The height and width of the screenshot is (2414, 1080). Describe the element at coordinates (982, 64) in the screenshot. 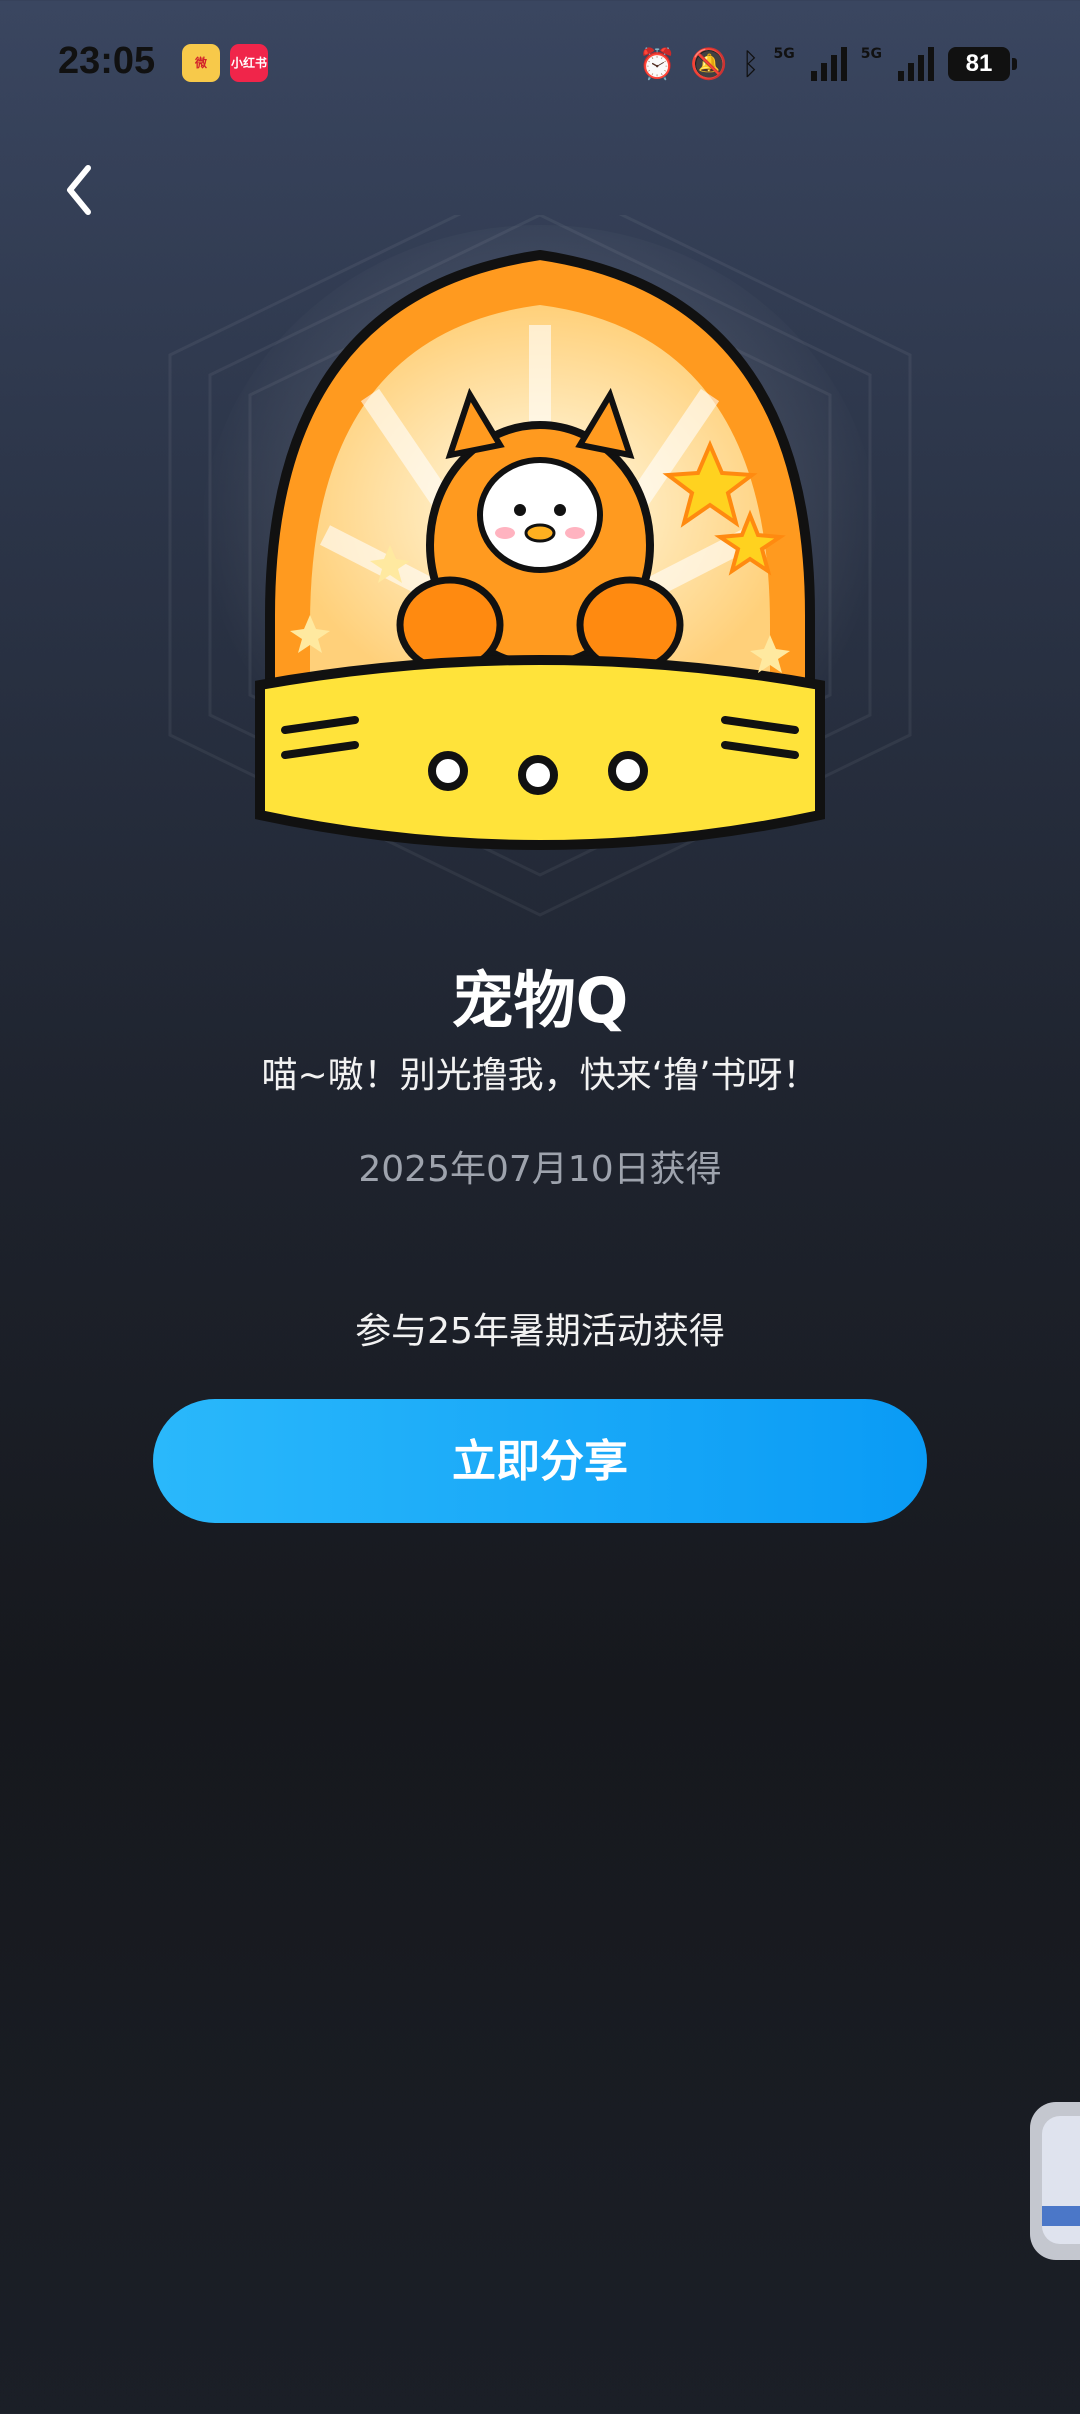

I see `battery-icon: 81` at that location.